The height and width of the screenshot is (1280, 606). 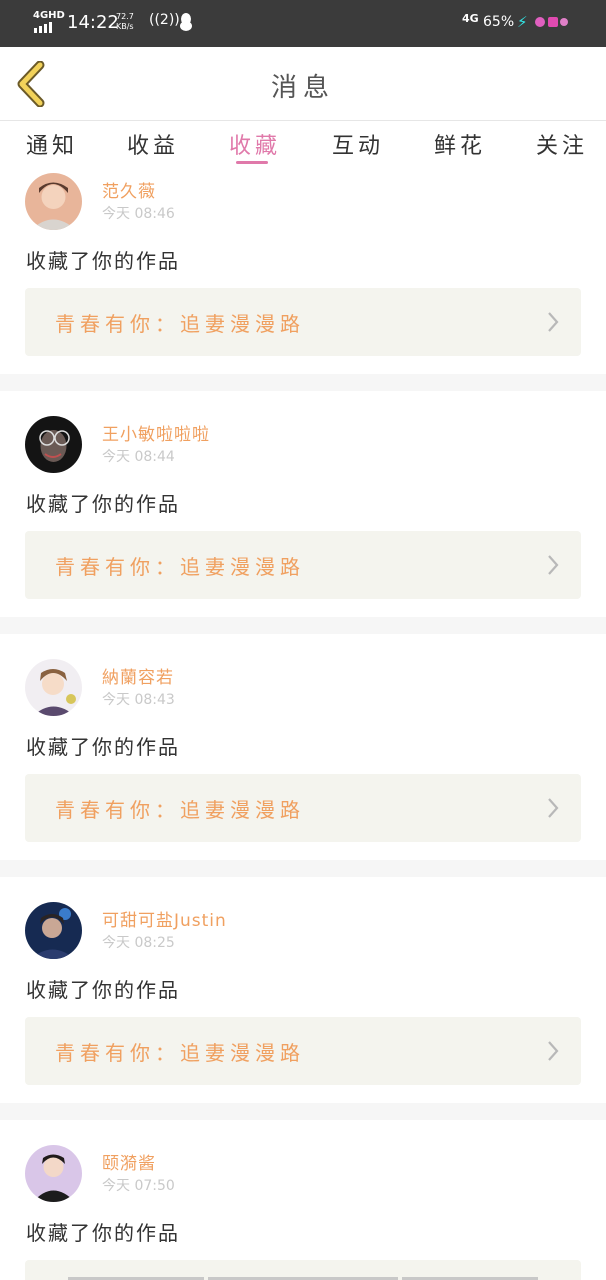 I want to click on active-tab-indicator, so click(x=252, y=162).